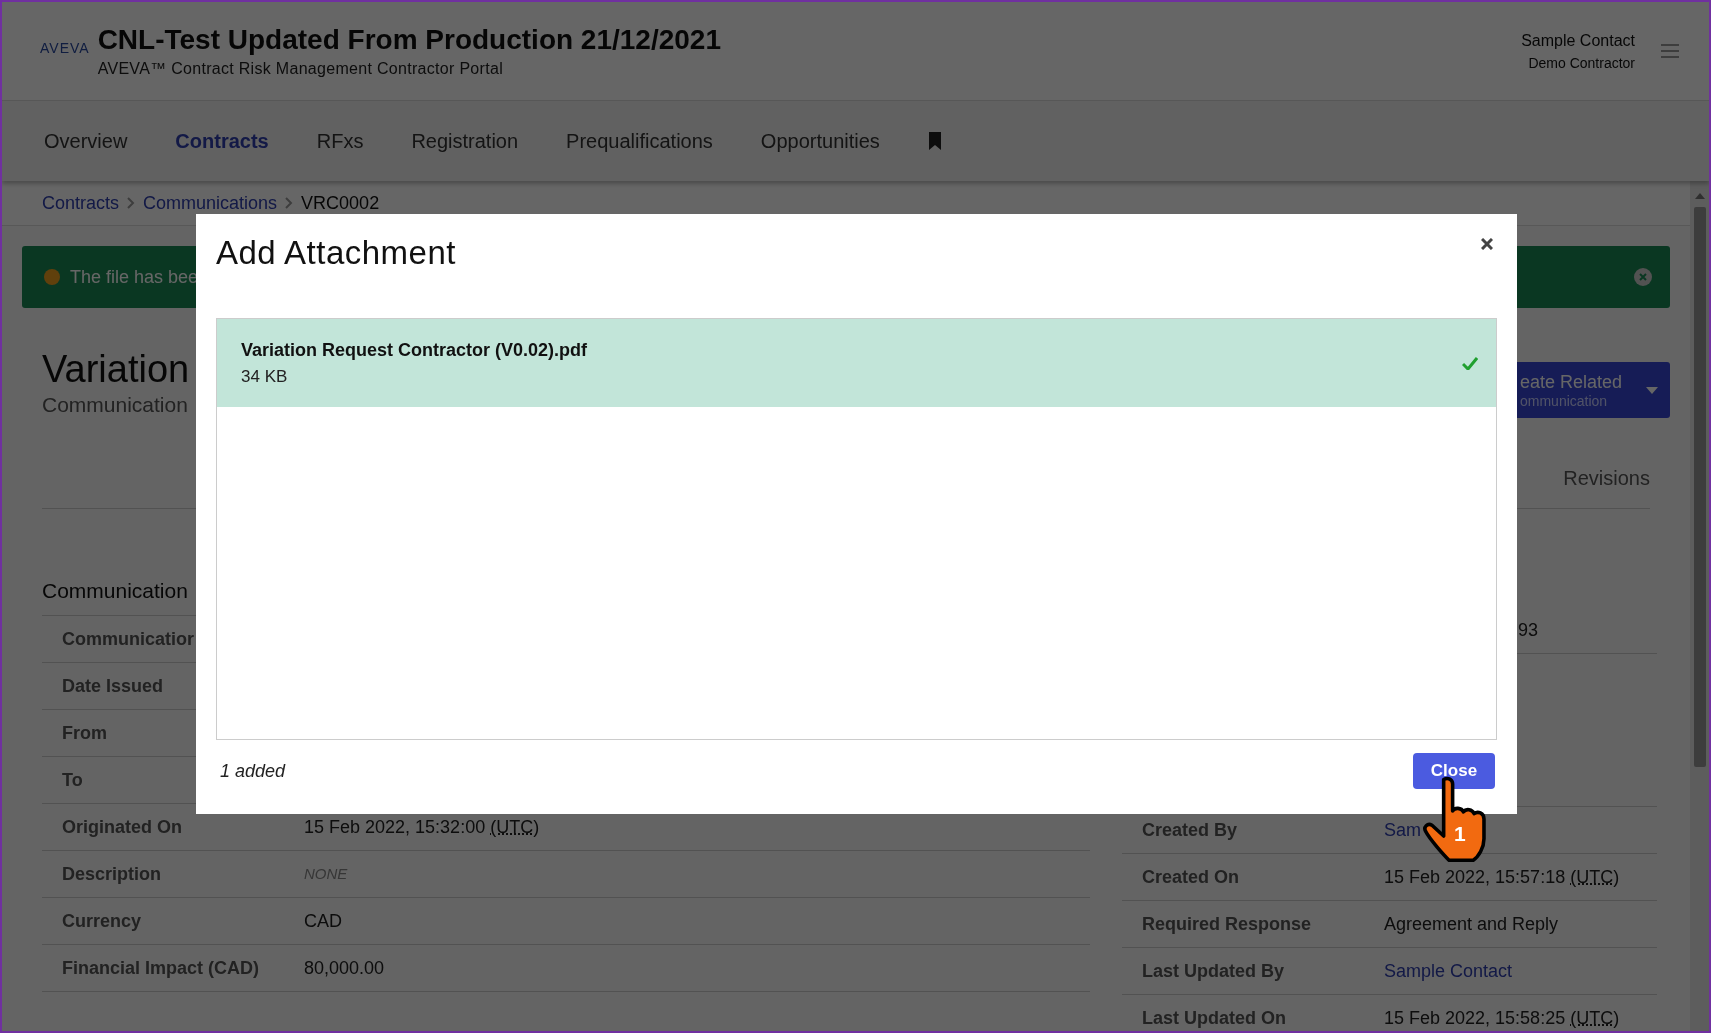 This screenshot has height=1033, width=1711. Describe the element at coordinates (1402, 830) in the screenshot. I see `field-value: Sam` at that location.